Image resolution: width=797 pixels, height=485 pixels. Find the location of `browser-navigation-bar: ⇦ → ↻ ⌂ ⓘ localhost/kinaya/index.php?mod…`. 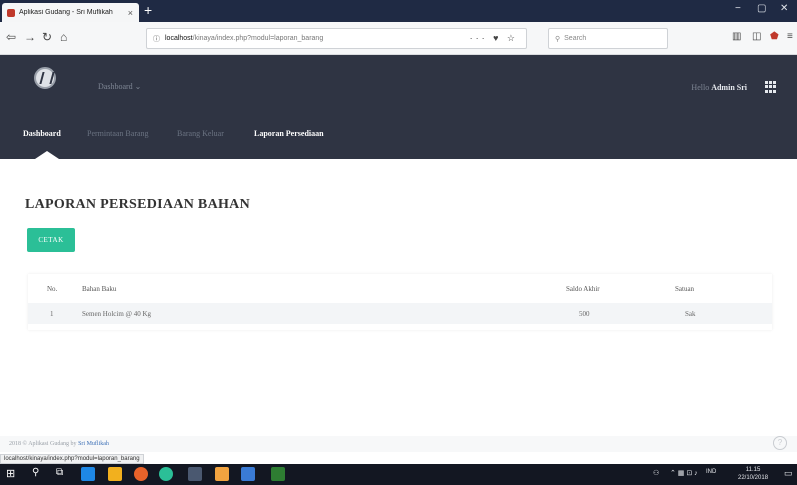

browser-navigation-bar: ⇦ → ↻ ⌂ ⓘ localhost/kinaya/index.php?mod… is located at coordinates (398, 38).